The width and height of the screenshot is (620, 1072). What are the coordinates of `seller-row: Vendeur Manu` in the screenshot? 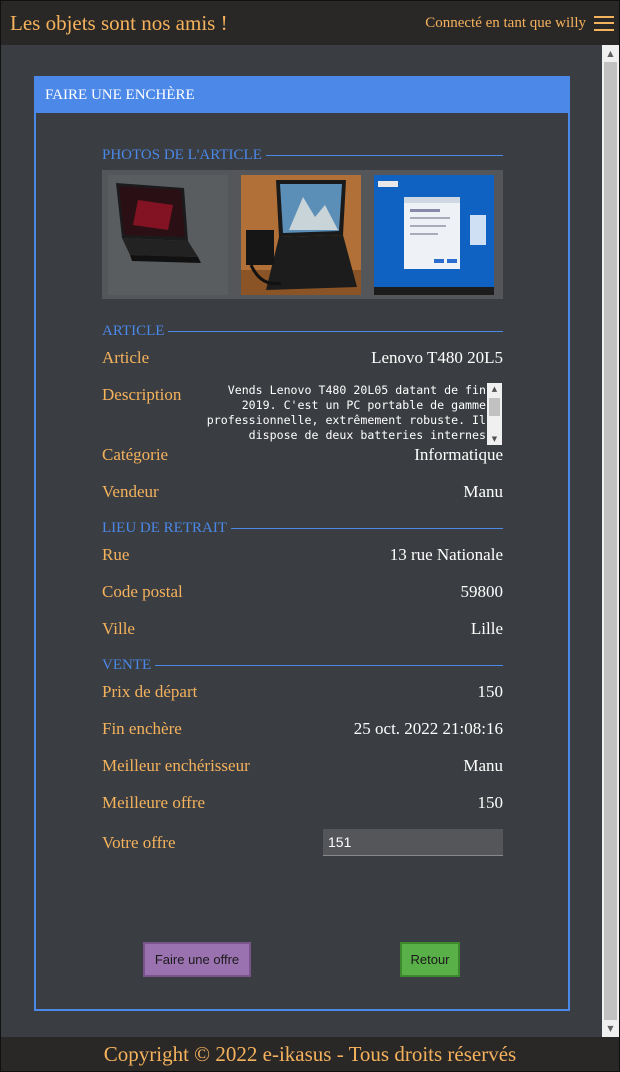 It's located at (302, 492).